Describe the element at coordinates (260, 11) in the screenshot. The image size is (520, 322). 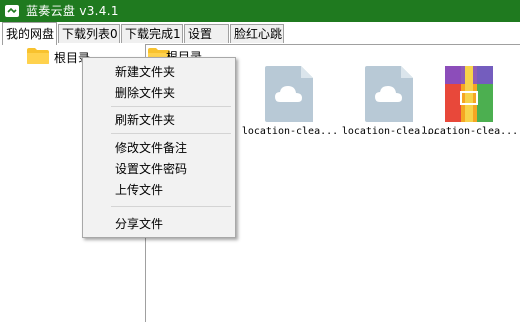
I see `title-bar: 蓝奏云盘 v3.4.1` at that location.